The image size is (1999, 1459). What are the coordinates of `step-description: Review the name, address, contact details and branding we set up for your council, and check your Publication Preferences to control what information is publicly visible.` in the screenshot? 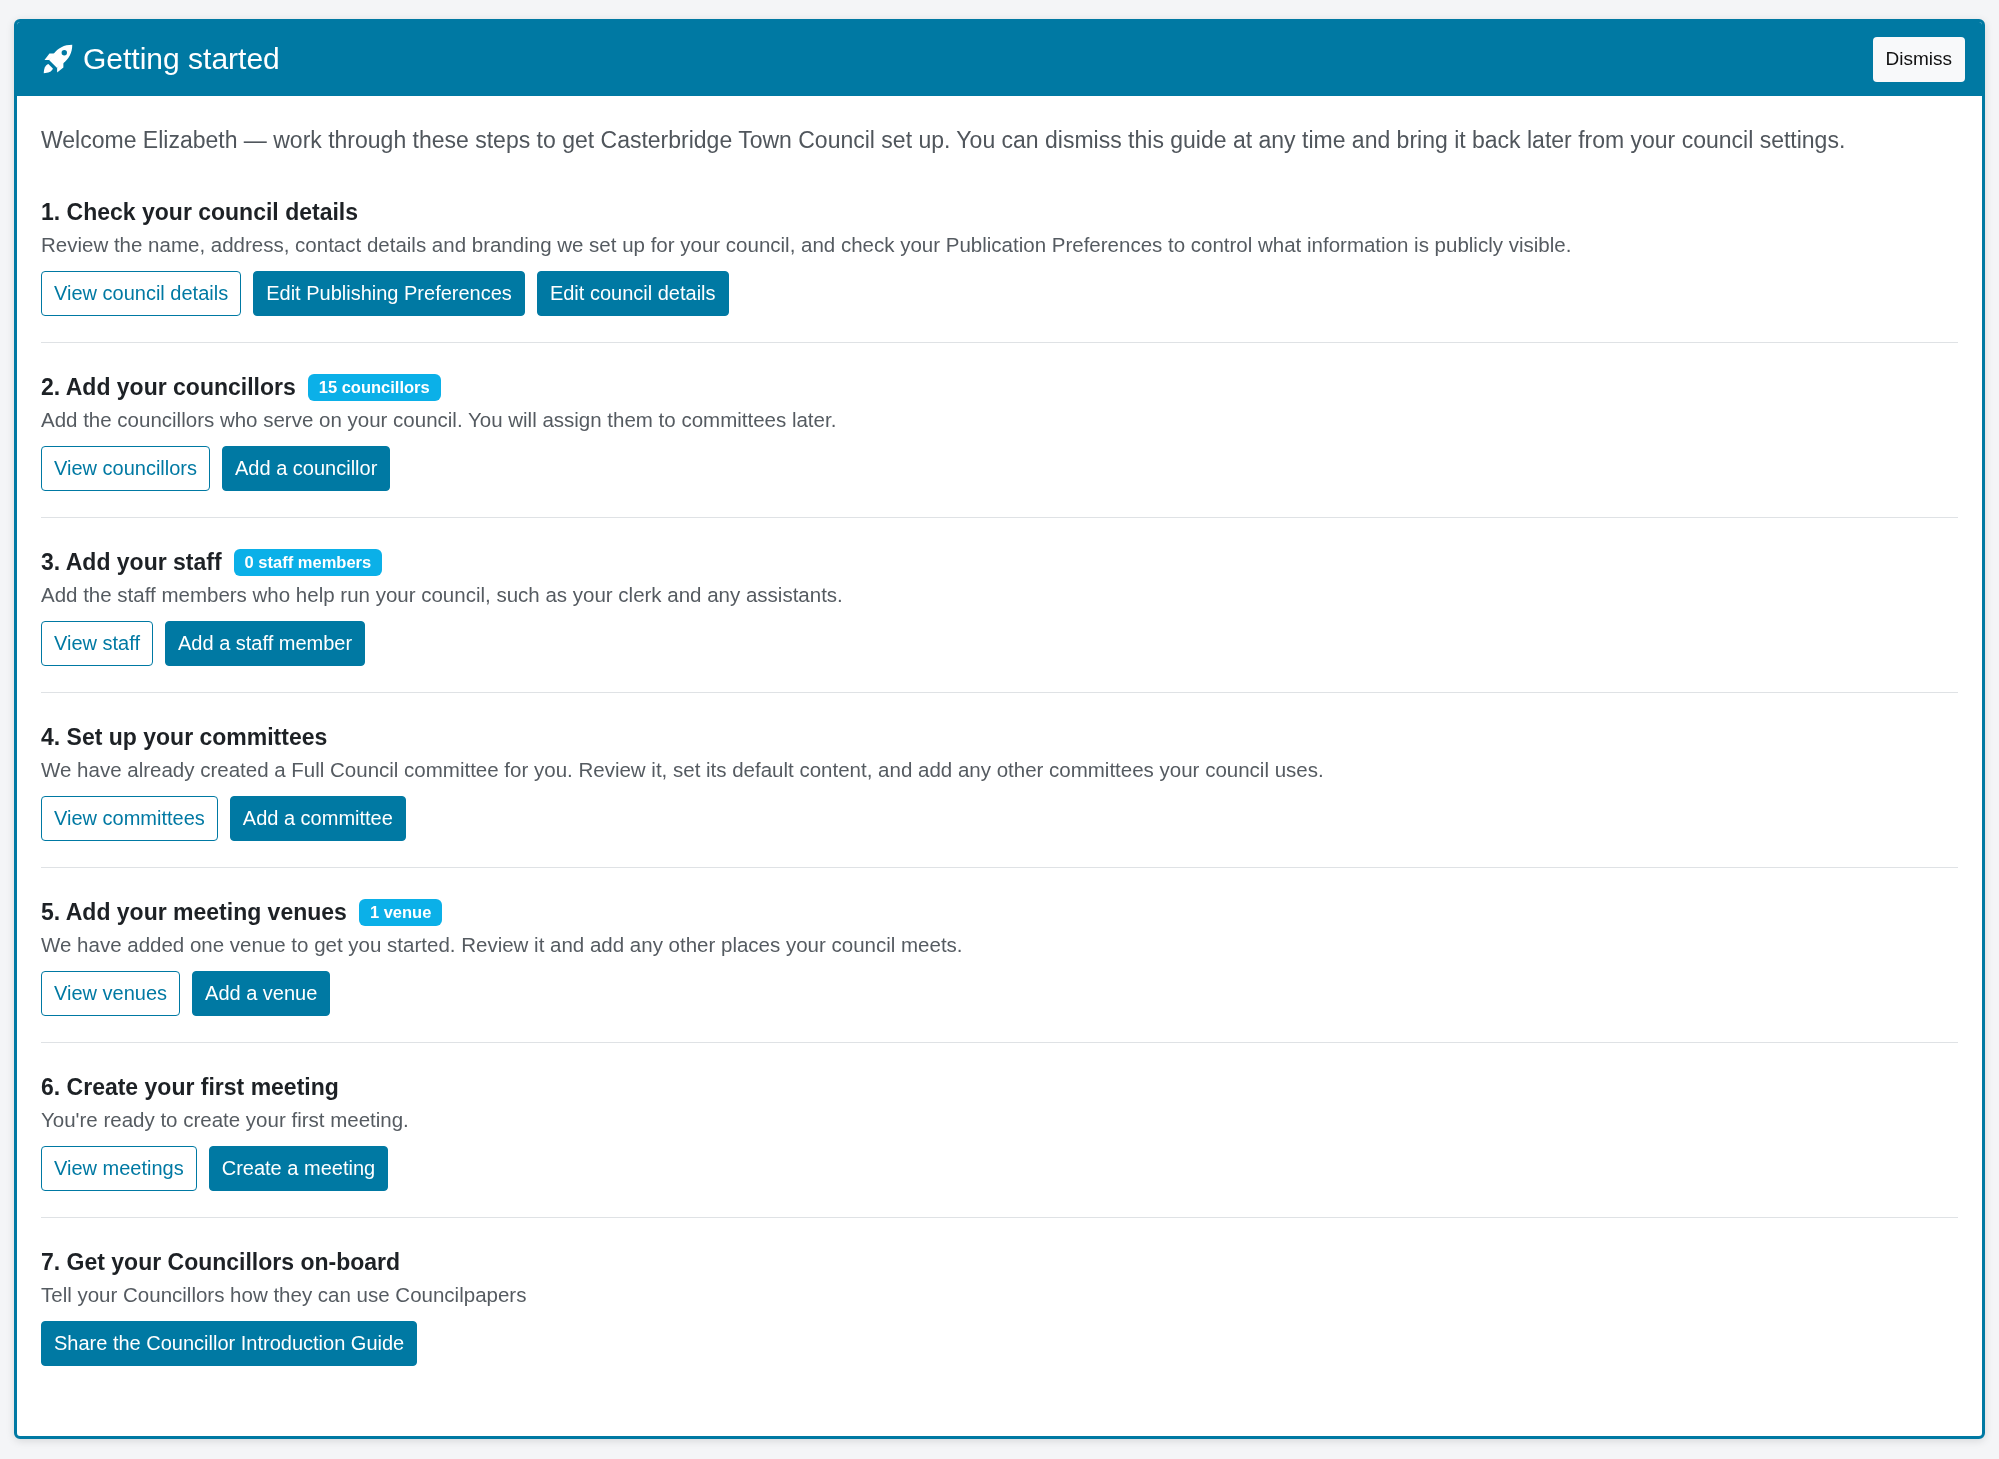 It's located at (807, 245).